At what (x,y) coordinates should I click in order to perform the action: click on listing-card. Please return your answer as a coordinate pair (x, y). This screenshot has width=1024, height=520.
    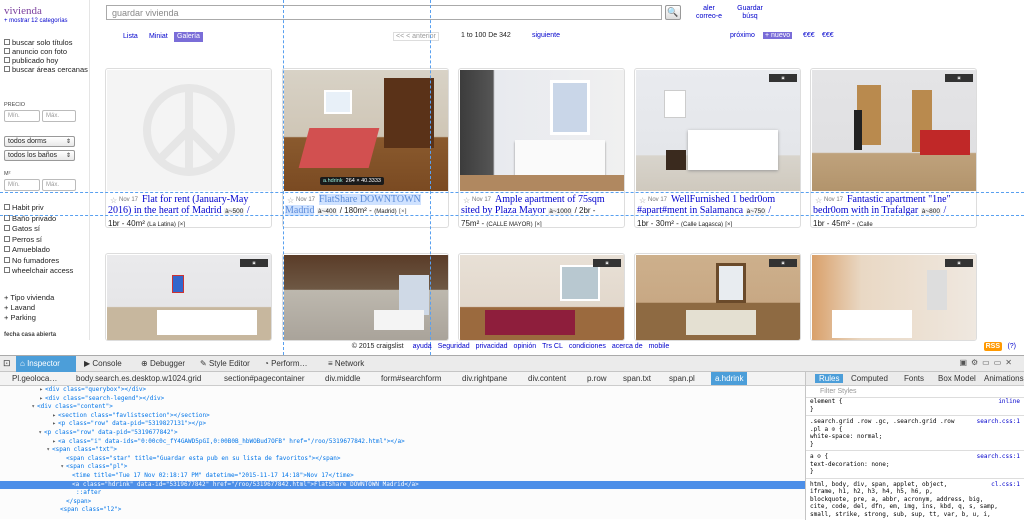
    Looking at the image, I should click on (365, 297).